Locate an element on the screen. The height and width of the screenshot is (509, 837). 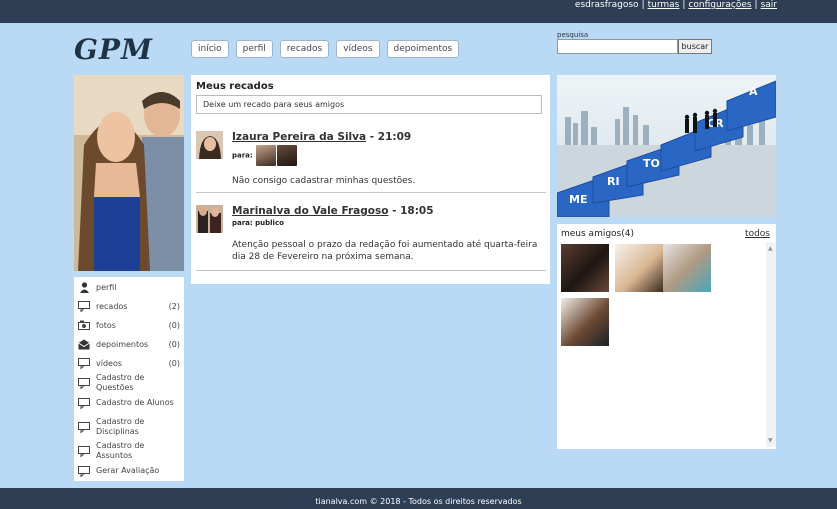
search-label: pesquisa is located at coordinates (573, 35).